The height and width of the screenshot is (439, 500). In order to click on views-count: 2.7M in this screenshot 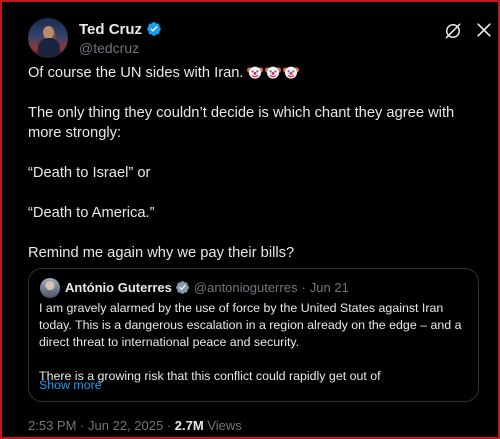, I will do `click(189, 425)`.